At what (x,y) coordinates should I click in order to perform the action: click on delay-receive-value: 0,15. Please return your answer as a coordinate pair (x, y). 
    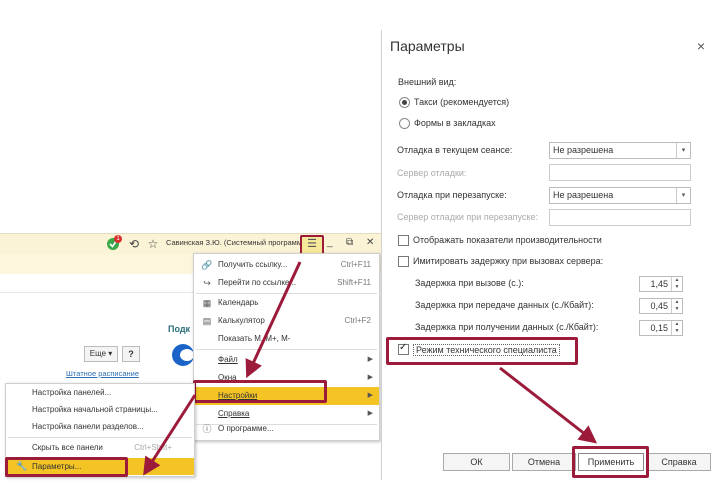
    Looking at the image, I should click on (659, 328).